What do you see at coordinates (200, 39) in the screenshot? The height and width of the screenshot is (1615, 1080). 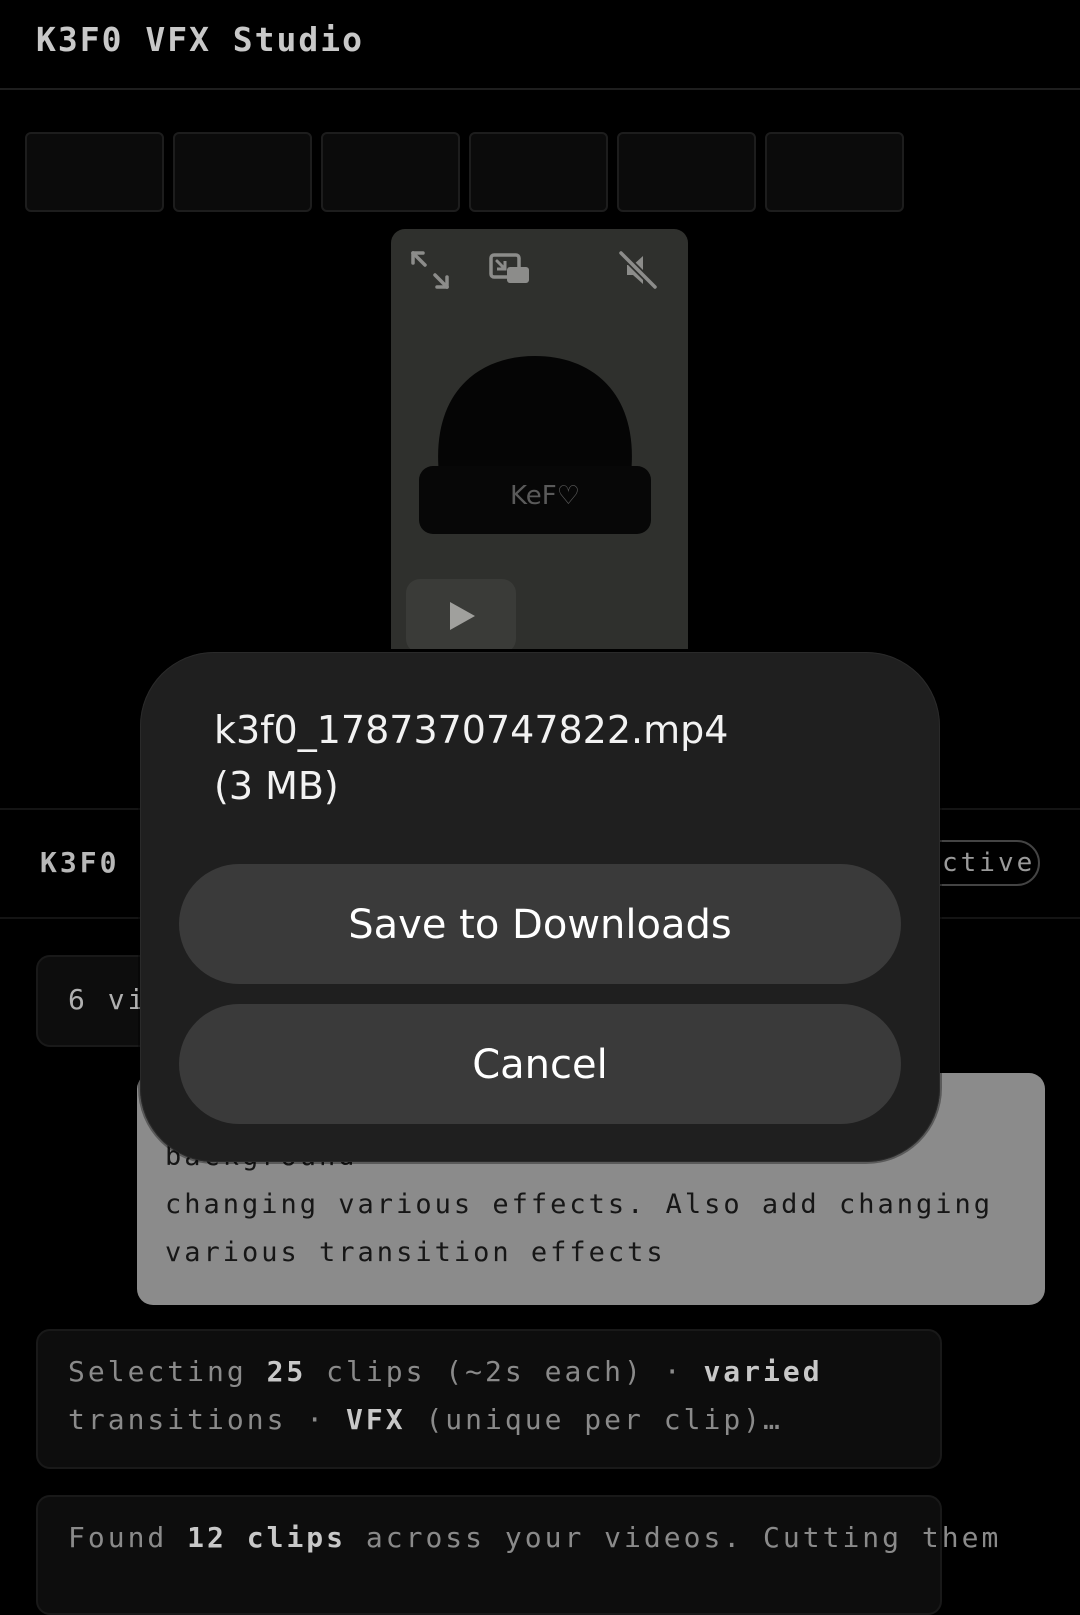 I see `app-title: K3F0 VFX Studio` at bounding box center [200, 39].